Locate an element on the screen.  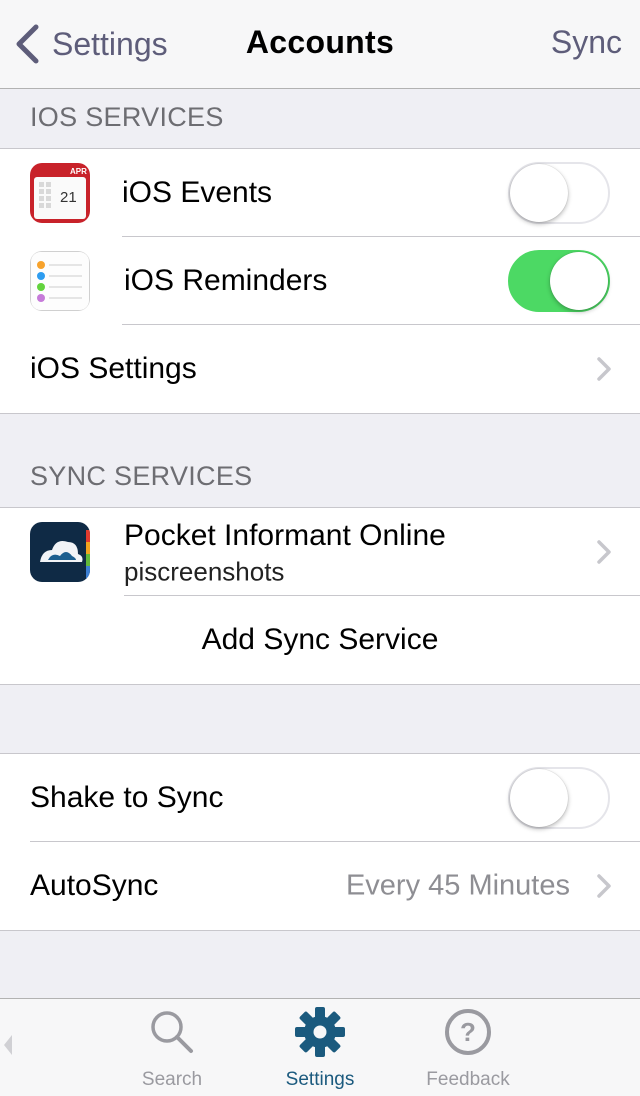
shake-to-sync-label: Shake to Sync is located at coordinates (127, 797).